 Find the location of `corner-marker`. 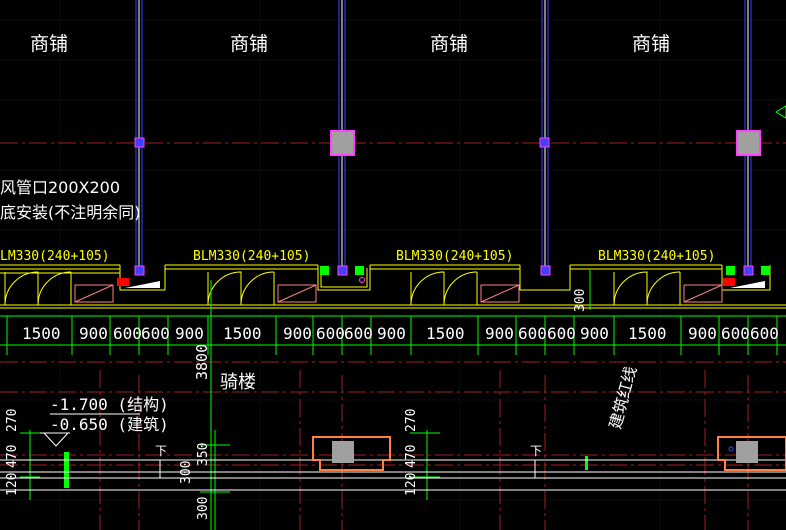

corner-marker is located at coordinates (780, 112).